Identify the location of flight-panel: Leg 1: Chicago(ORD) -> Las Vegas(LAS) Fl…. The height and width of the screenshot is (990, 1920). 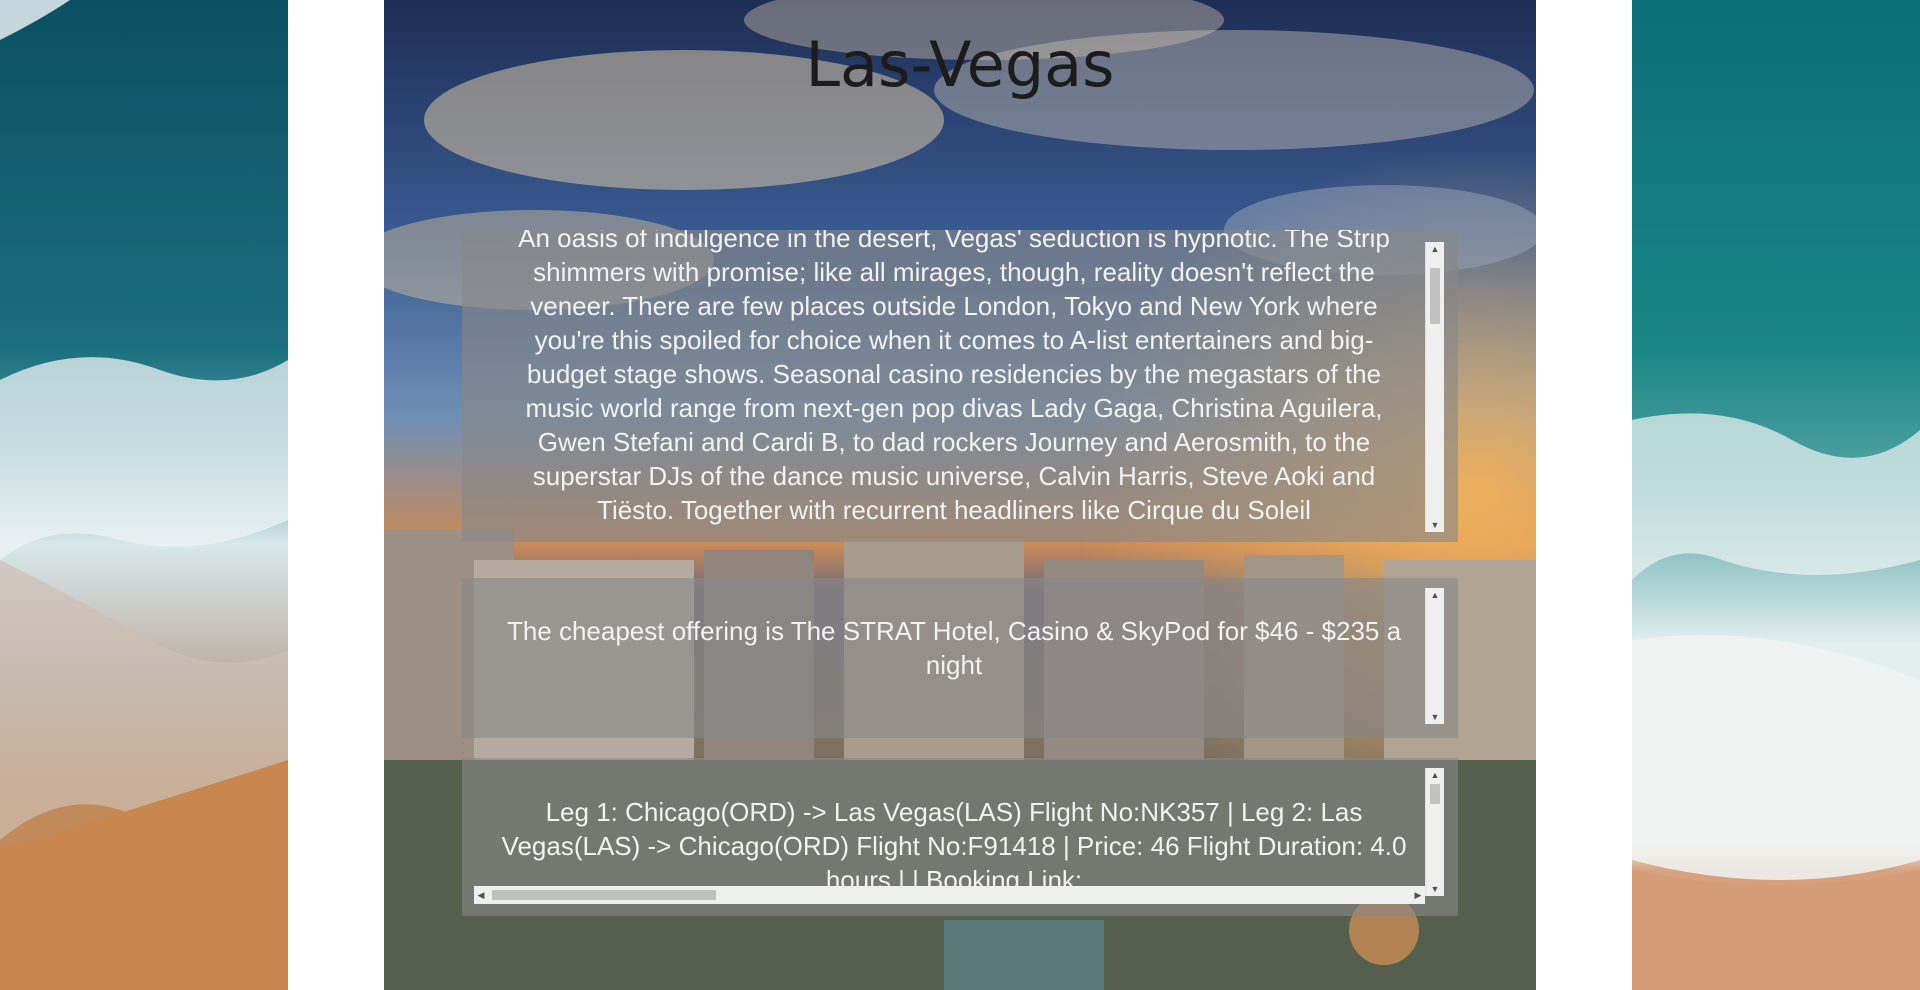
(960, 837).